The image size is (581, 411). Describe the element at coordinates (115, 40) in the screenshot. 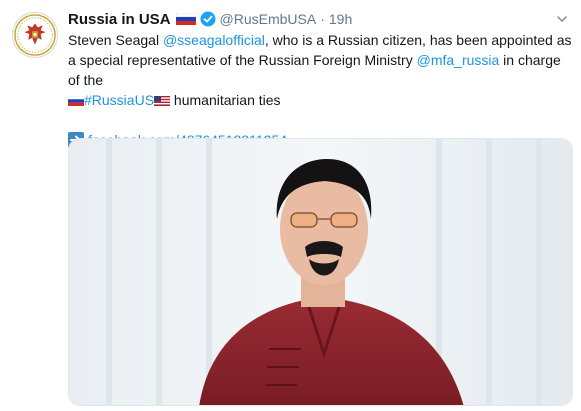

I see `tweet-text-part: Steven Seagal` at that location.